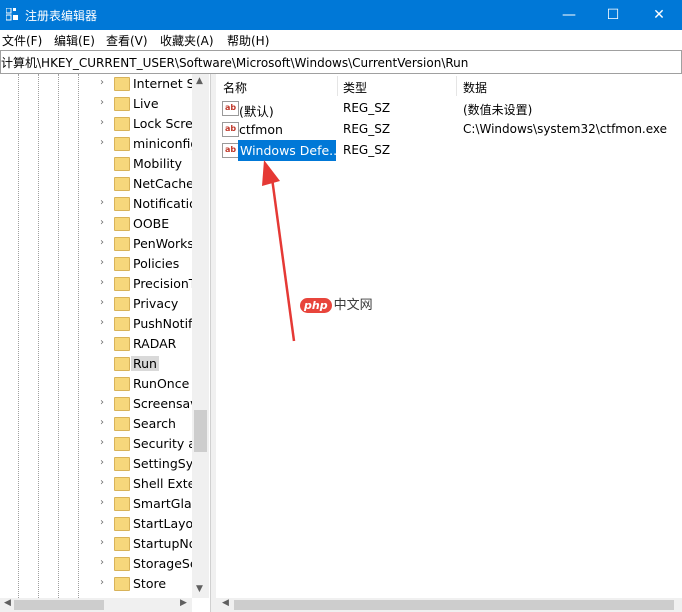  Describe the element at coordinates (271, 173) in the screenshot. I see `arrow-head` at that location.